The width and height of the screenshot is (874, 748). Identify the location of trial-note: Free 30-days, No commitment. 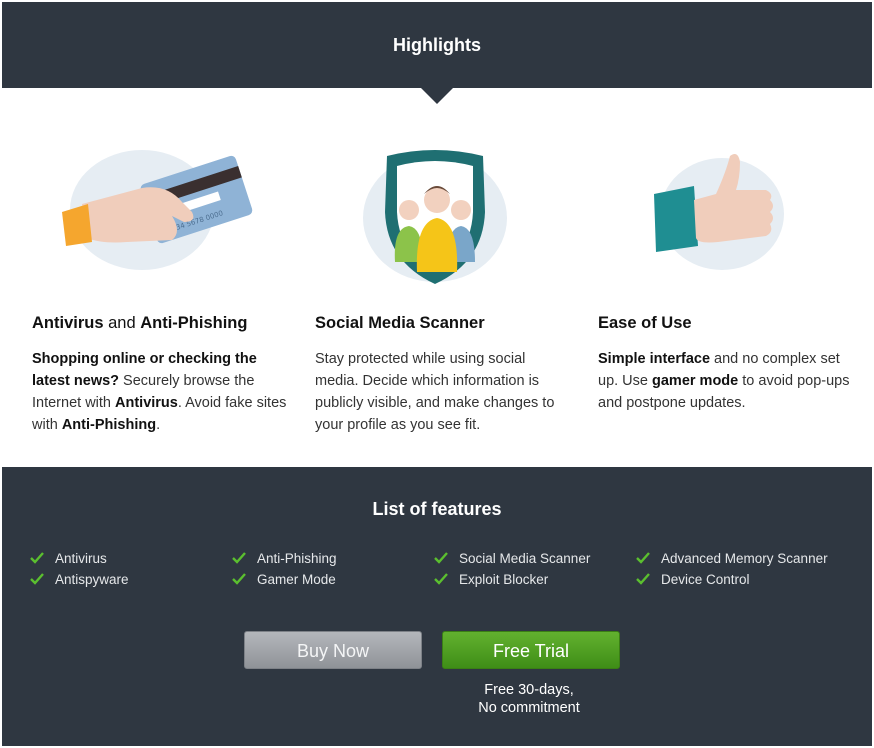
(529, 699).